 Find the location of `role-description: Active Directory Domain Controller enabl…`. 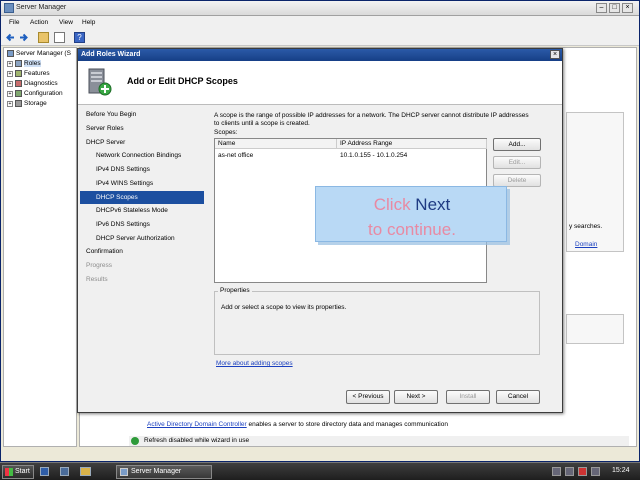

role-description: Active Directory Domain Controller enabl… is located at coordinates (297, 424).